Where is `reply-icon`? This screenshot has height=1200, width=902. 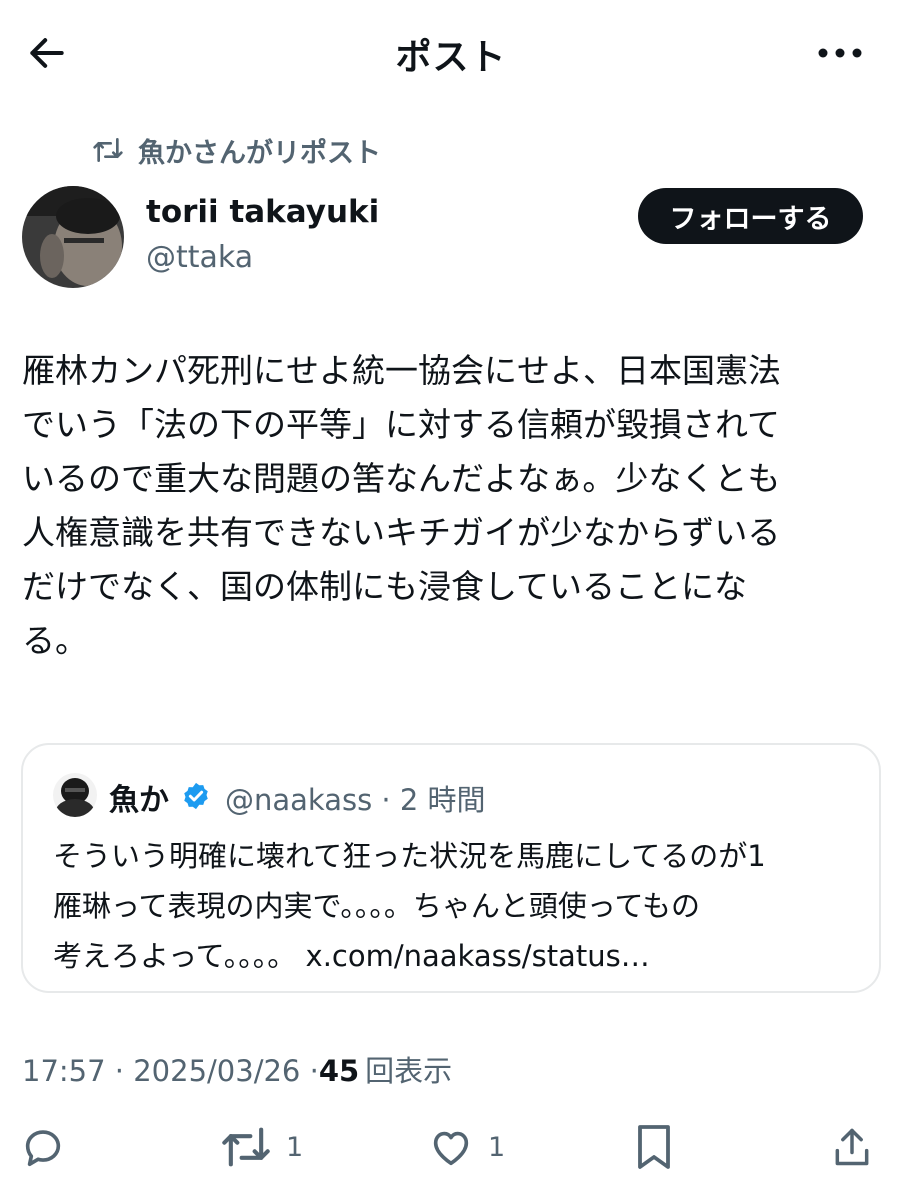 reply-icon is located at coordinates (43, 1148).